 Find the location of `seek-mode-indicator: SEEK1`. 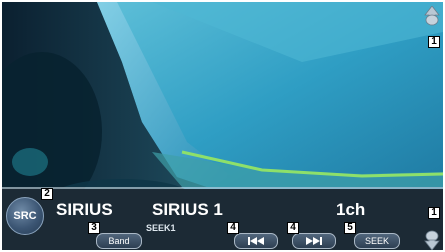

seek-mode-indicator: SEEK1 is located at coordinates (161, 228).